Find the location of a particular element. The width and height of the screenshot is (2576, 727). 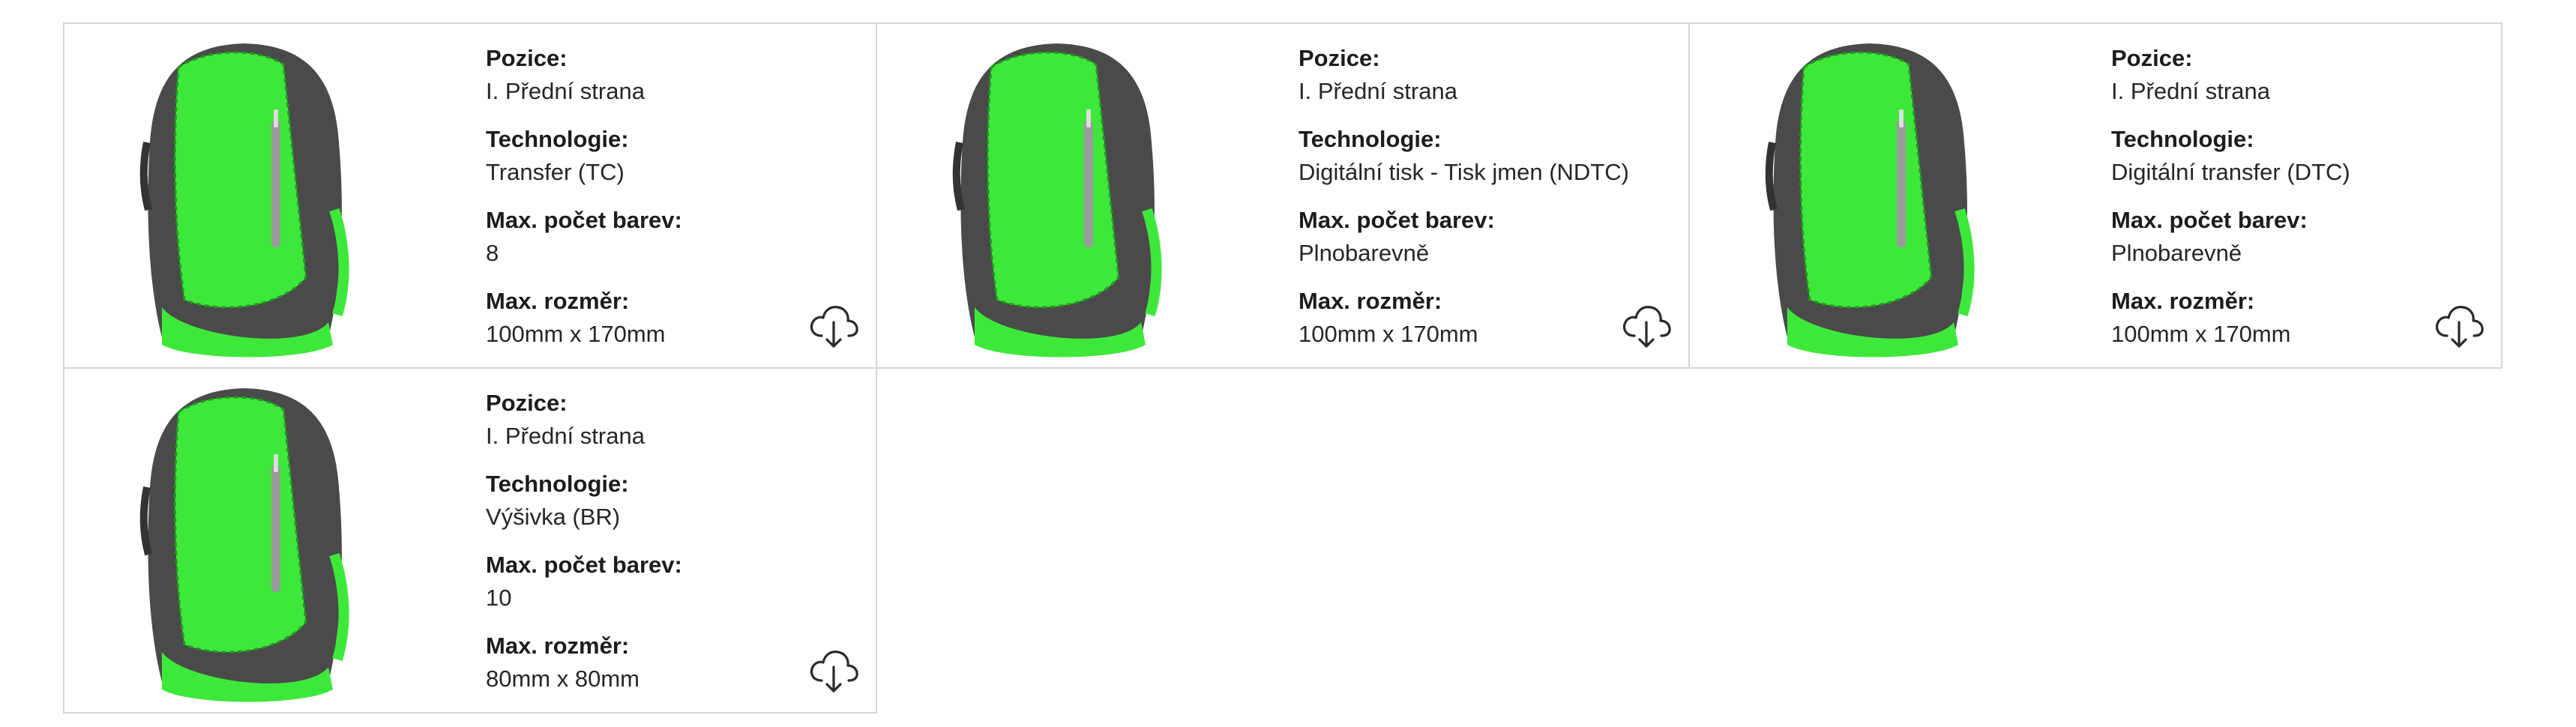

technology-value: Digitální transfer (DTC) is located at coordinates (2231, 172).